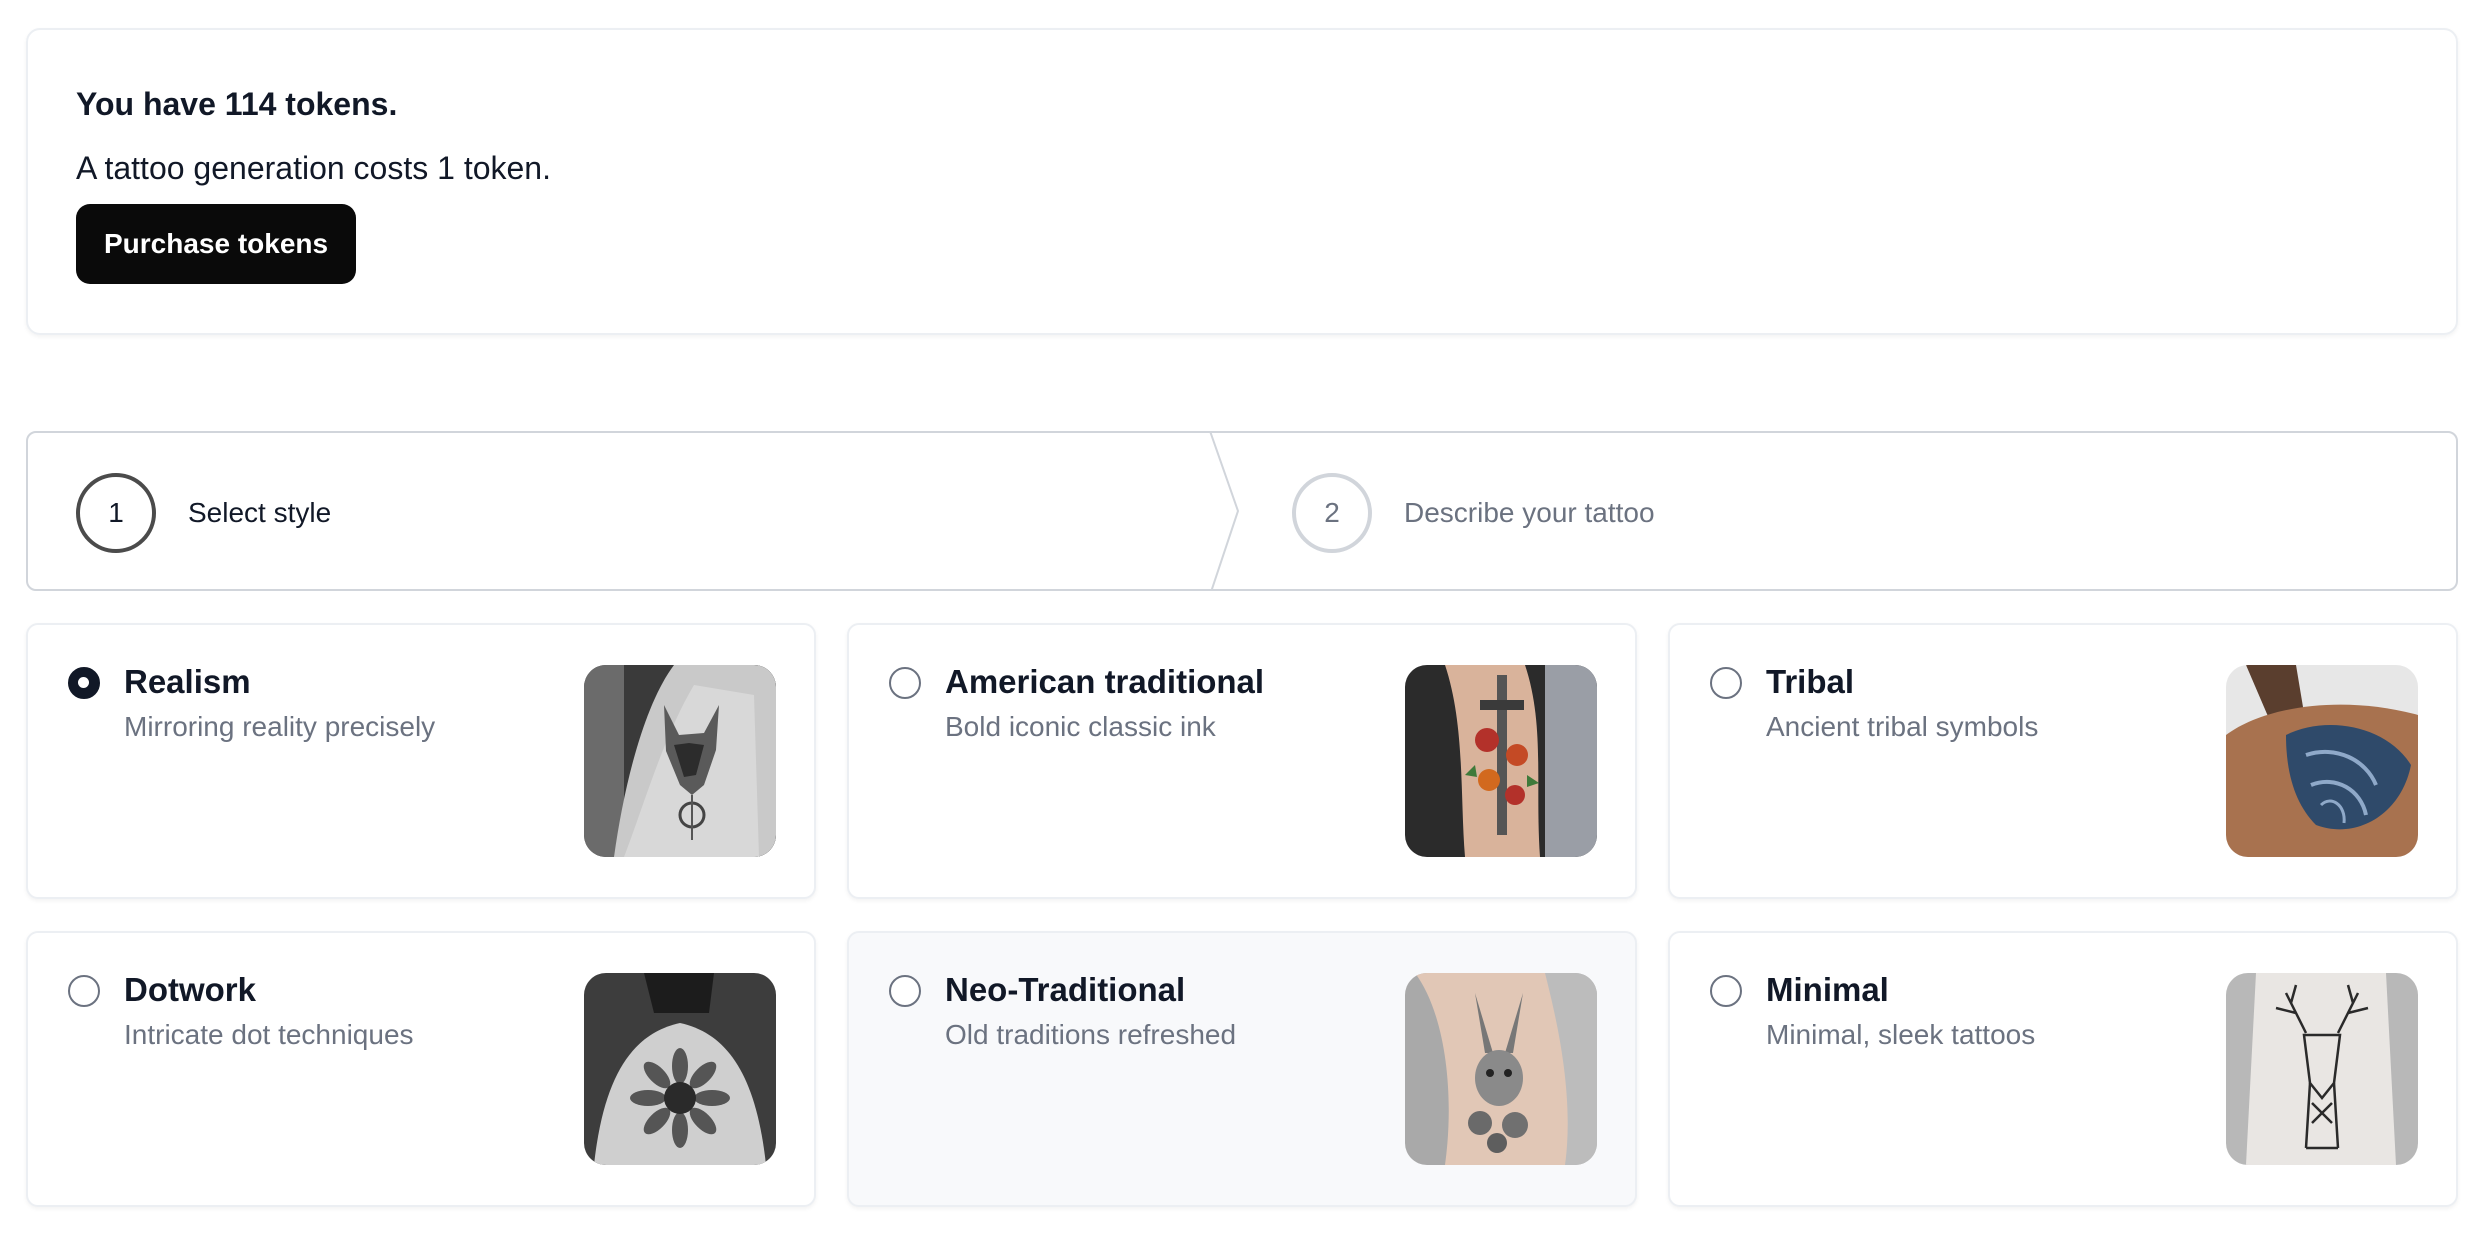  What do you see at coordinates (313, 168) in the screenshot?
I see `token-cost-text: A tattoo generation costs 1 token.` at bounding box center [313, 168].